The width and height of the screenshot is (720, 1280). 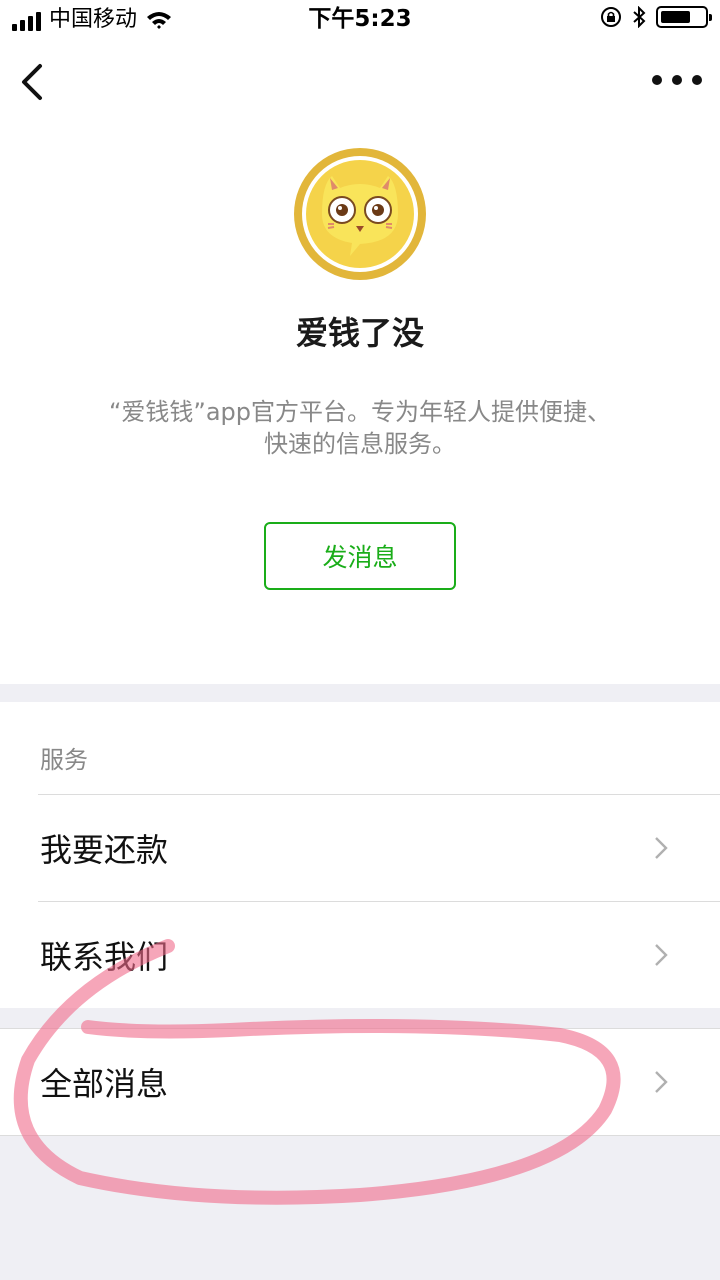 What do you see at coordinates (611, 17) in the screenshot?
I see `orientation-lock-icon` at bounding box center [611, 17].